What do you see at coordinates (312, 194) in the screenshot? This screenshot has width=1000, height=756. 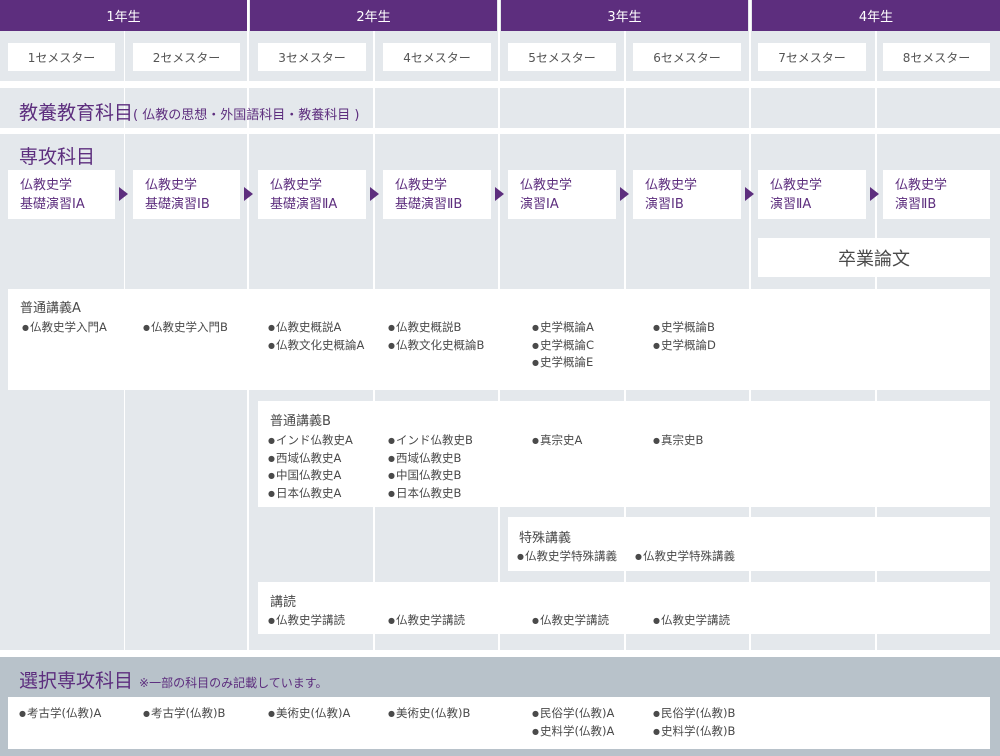 I see `seminar-box-3: 仏教史学 基礎演習ⅡA` at bounding box center [312, 194].